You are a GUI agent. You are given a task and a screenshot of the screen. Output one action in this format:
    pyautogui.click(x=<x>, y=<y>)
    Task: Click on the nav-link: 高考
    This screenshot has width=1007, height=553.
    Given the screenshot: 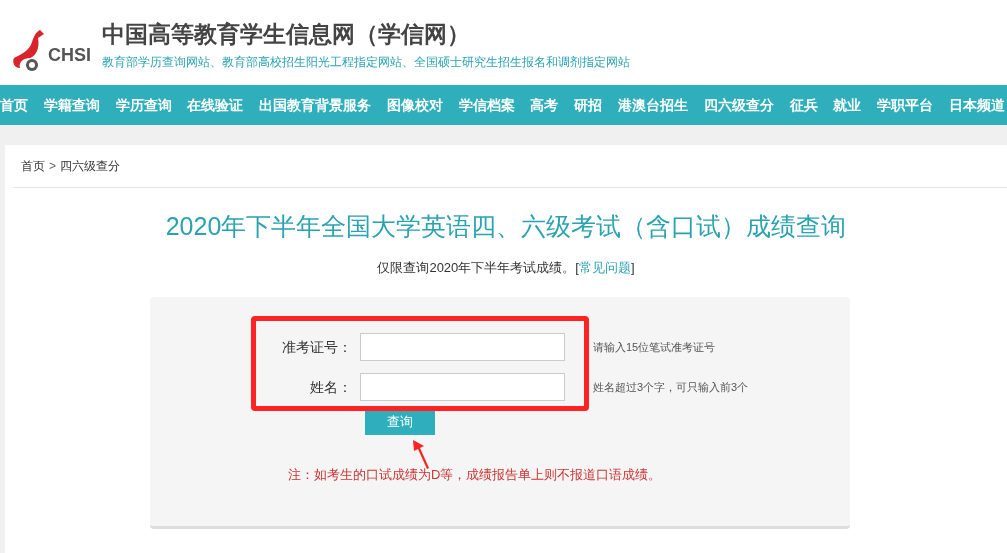 What is the action you would take?
    pyautogui.click(x=544, y=105)
    